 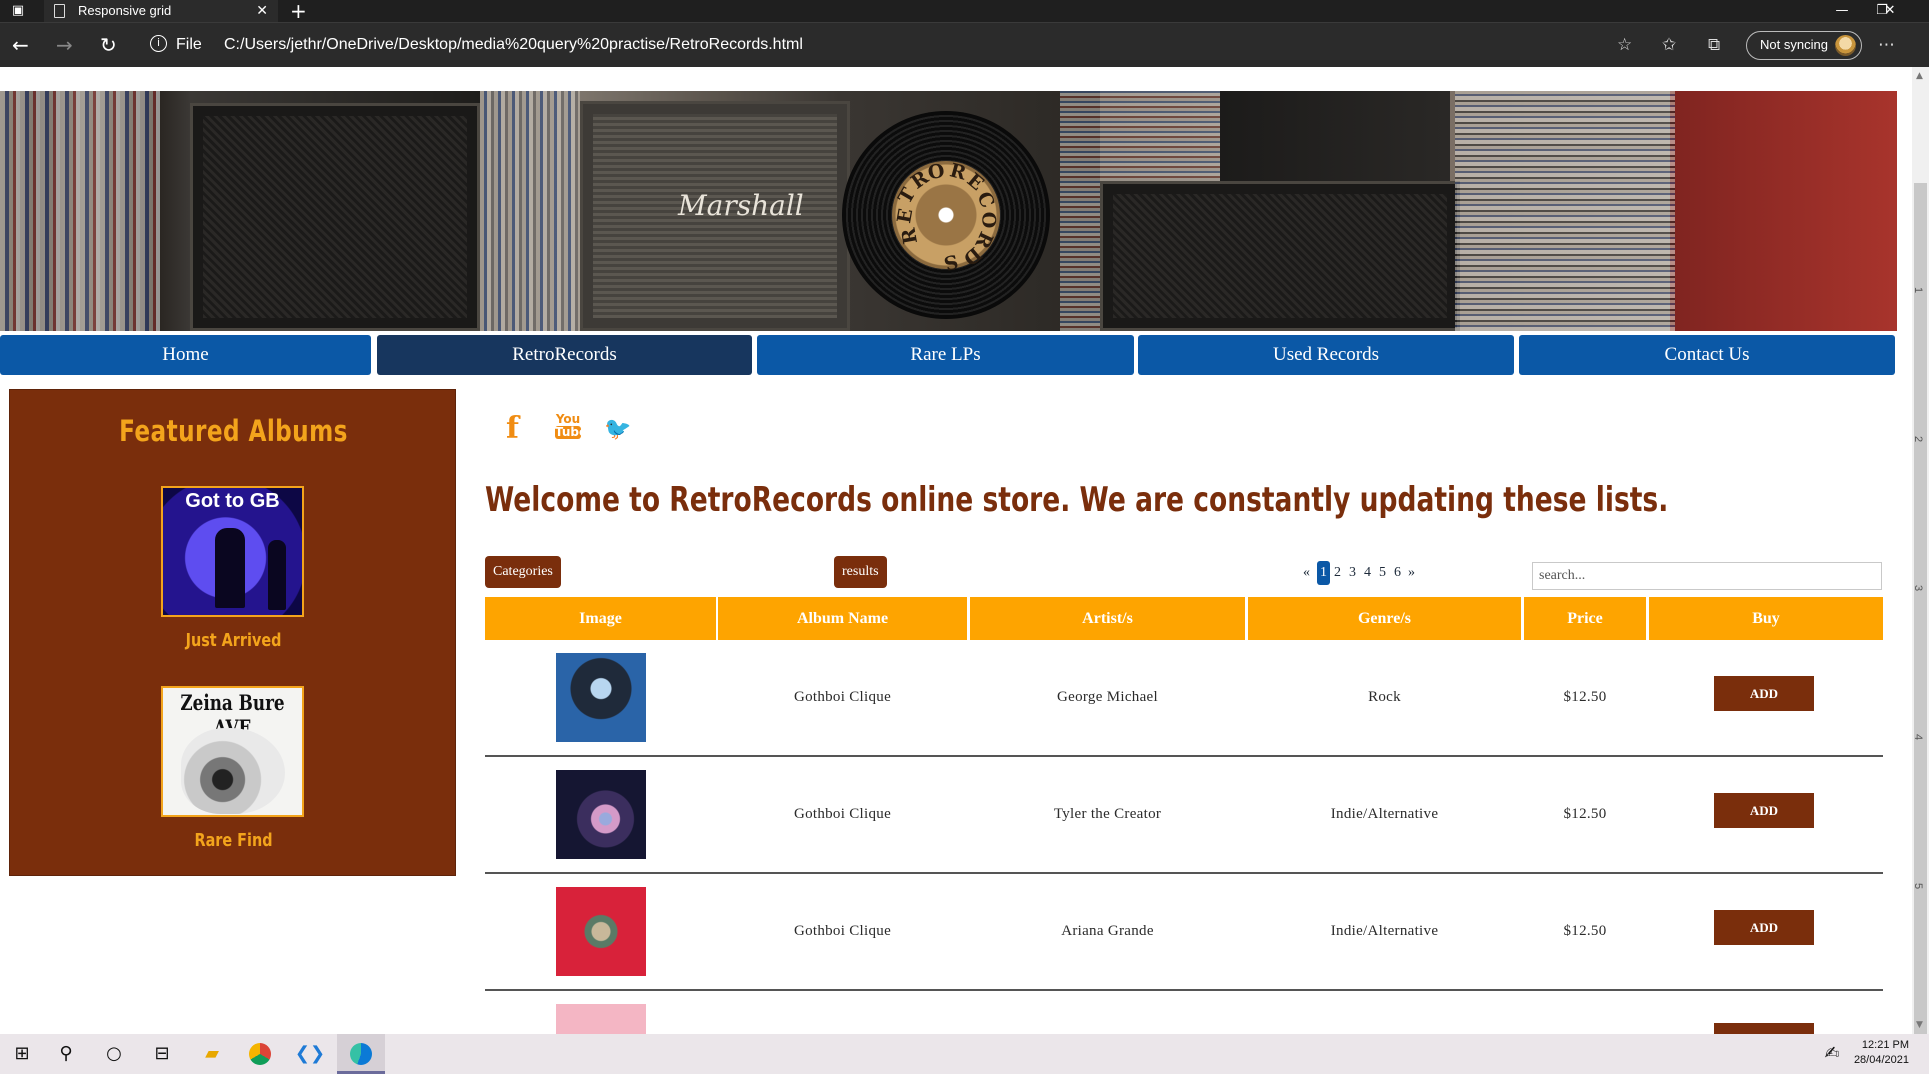 I want to click on genre: Indie/Alternative, so click(x=1384, y=814).